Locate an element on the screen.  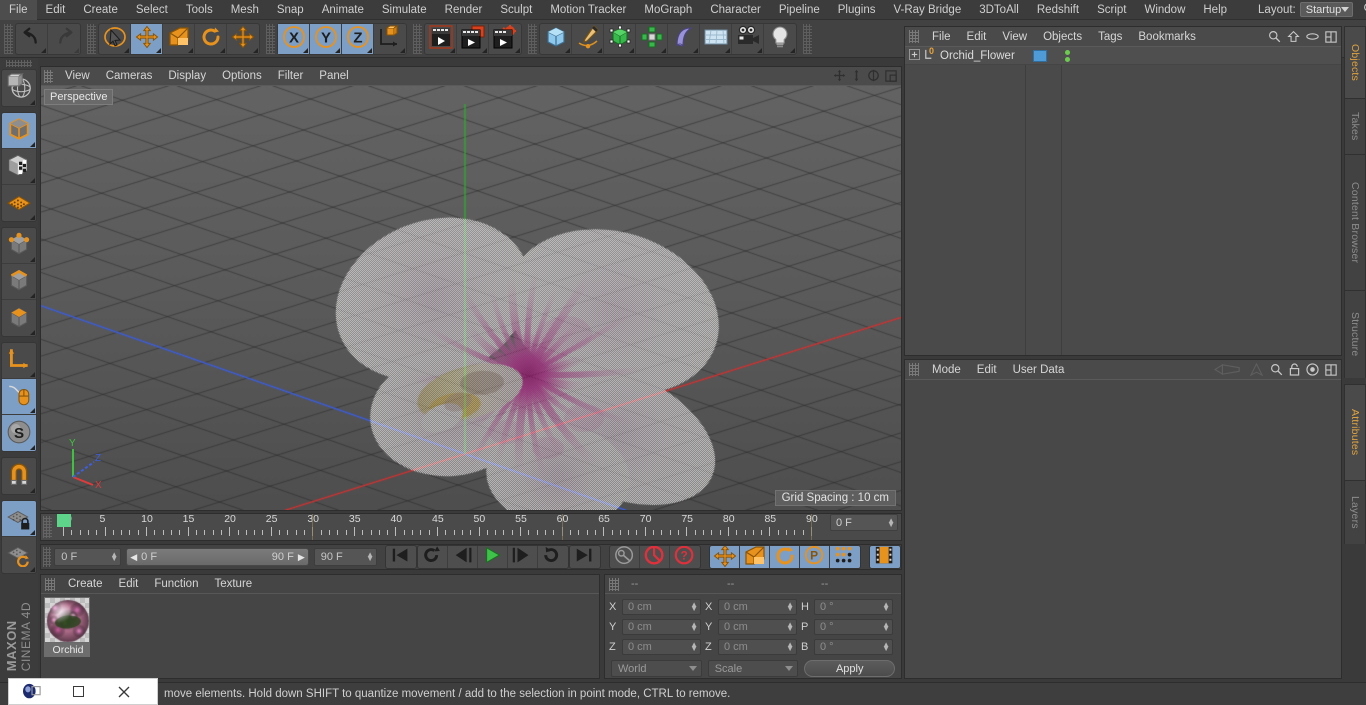
attribute-manager-menu-edit: Edit is located at coordinates (987, 370).